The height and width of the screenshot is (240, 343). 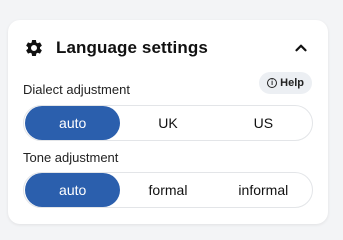 I want to click on chevron-up-icon, so click(x=301, y=48).